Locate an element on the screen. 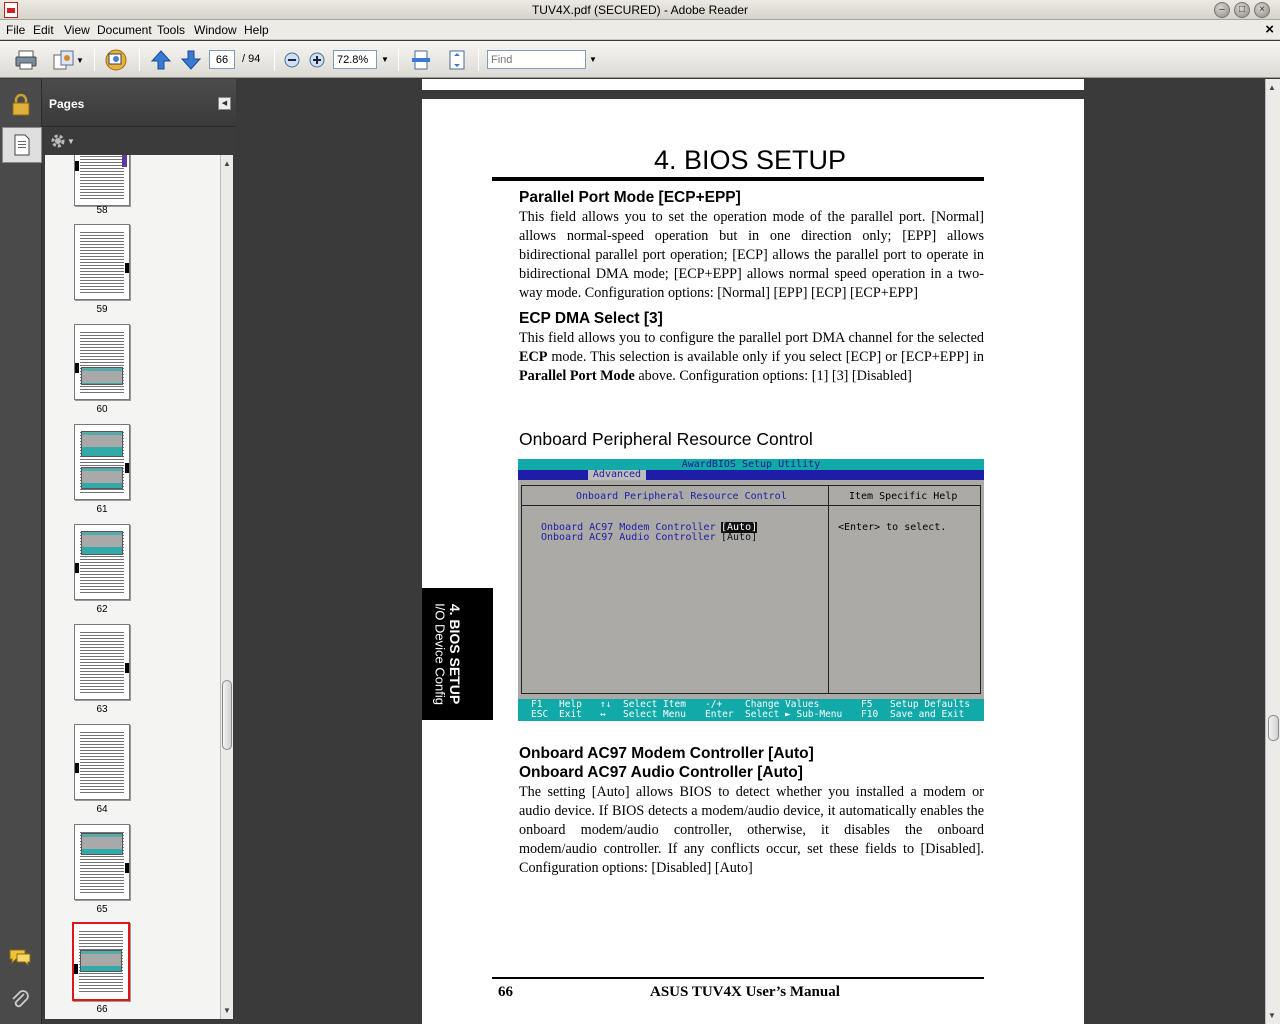  pages-panel-header: Pages ◀ is located at coordinates (139, 103).